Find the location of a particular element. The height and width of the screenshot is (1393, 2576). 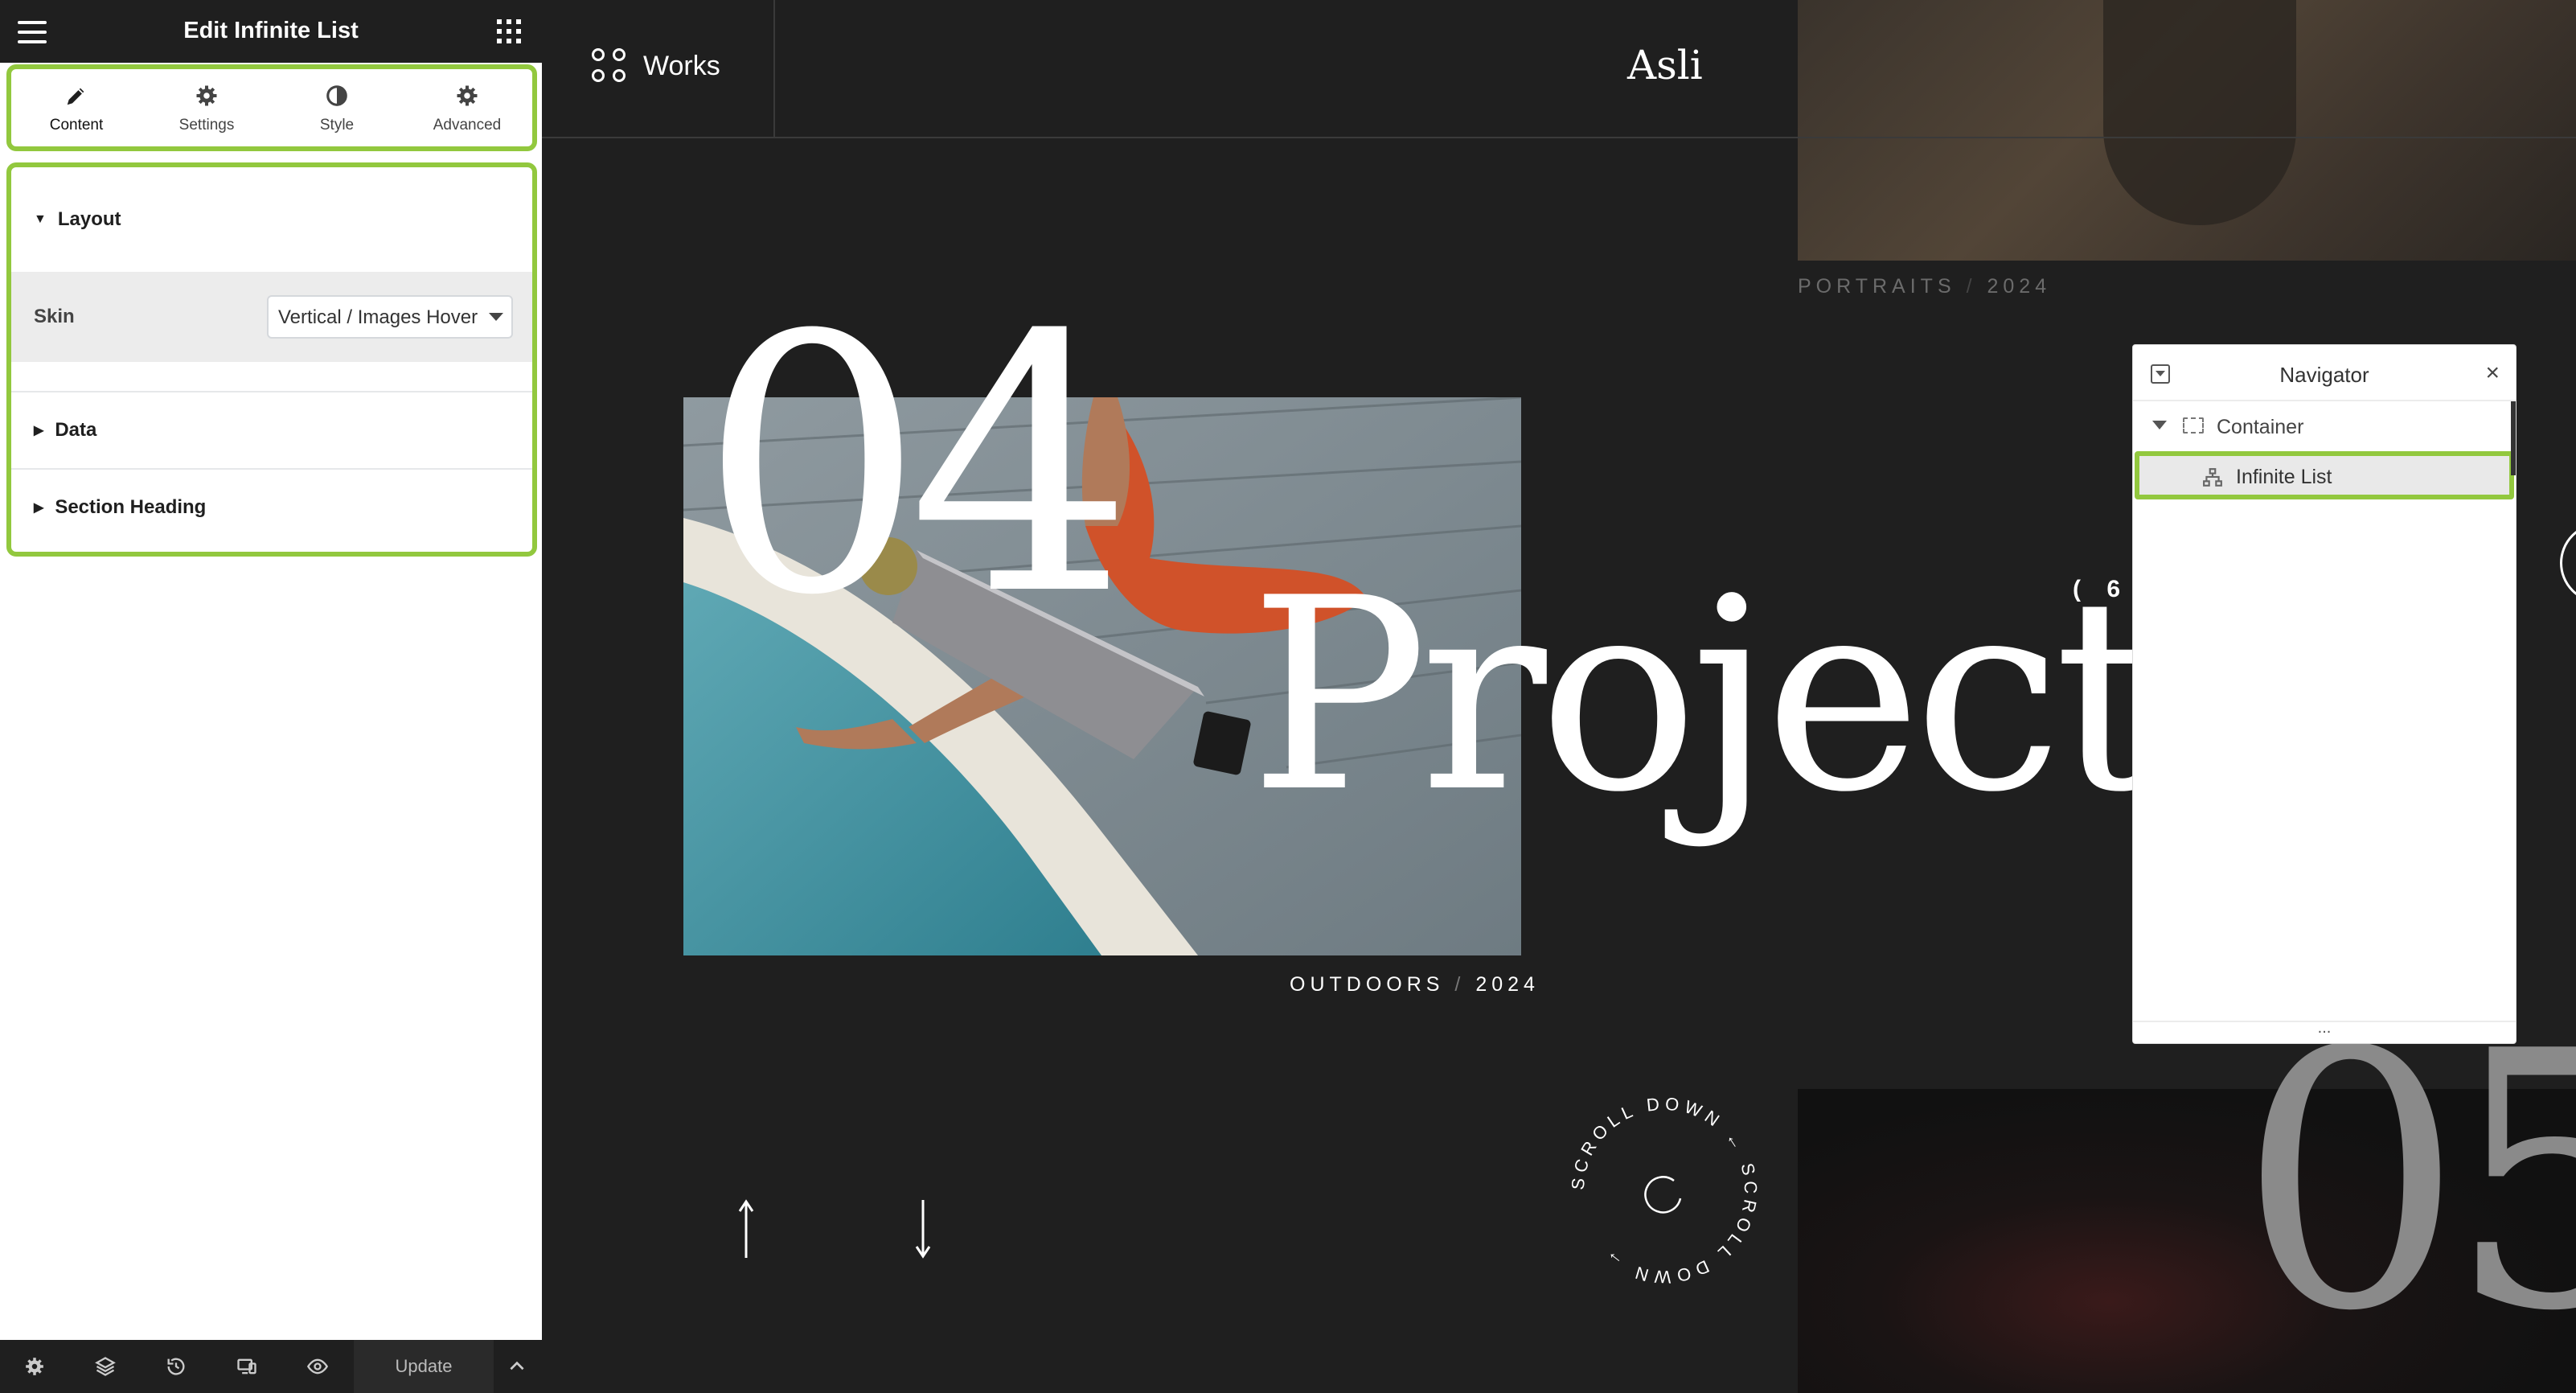

arrow-down-icon is located at coordinates (923, 1231).